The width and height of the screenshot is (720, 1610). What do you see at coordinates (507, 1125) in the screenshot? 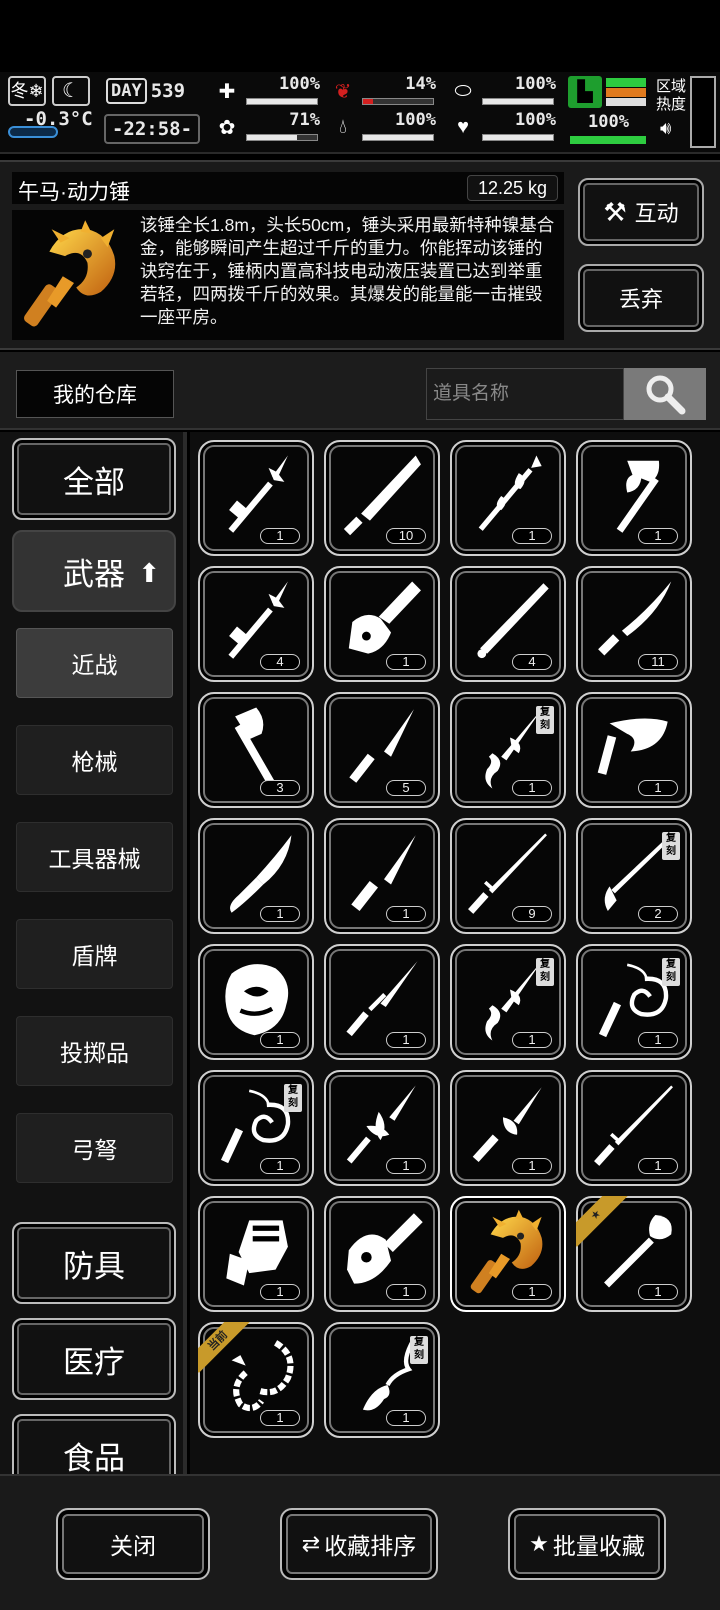
I see `winged-dagger-icon` at bounding box center [507, 1125].